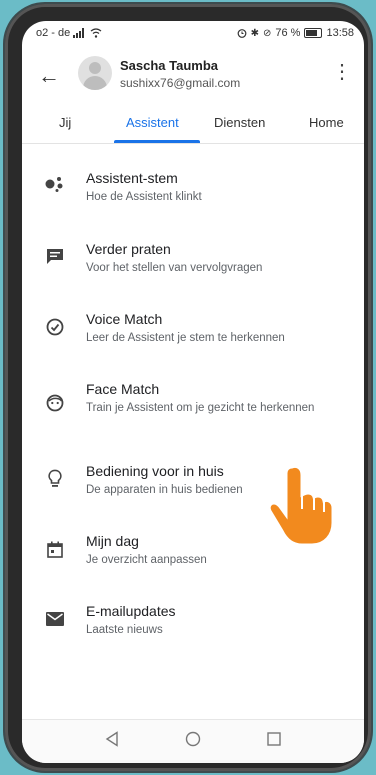 The width and height of the screenshot is (376, 775). What do you see at coordinates (112, 741) in the screenshot?
I see `back-triangle-icon` at bounding box center [112, 741].